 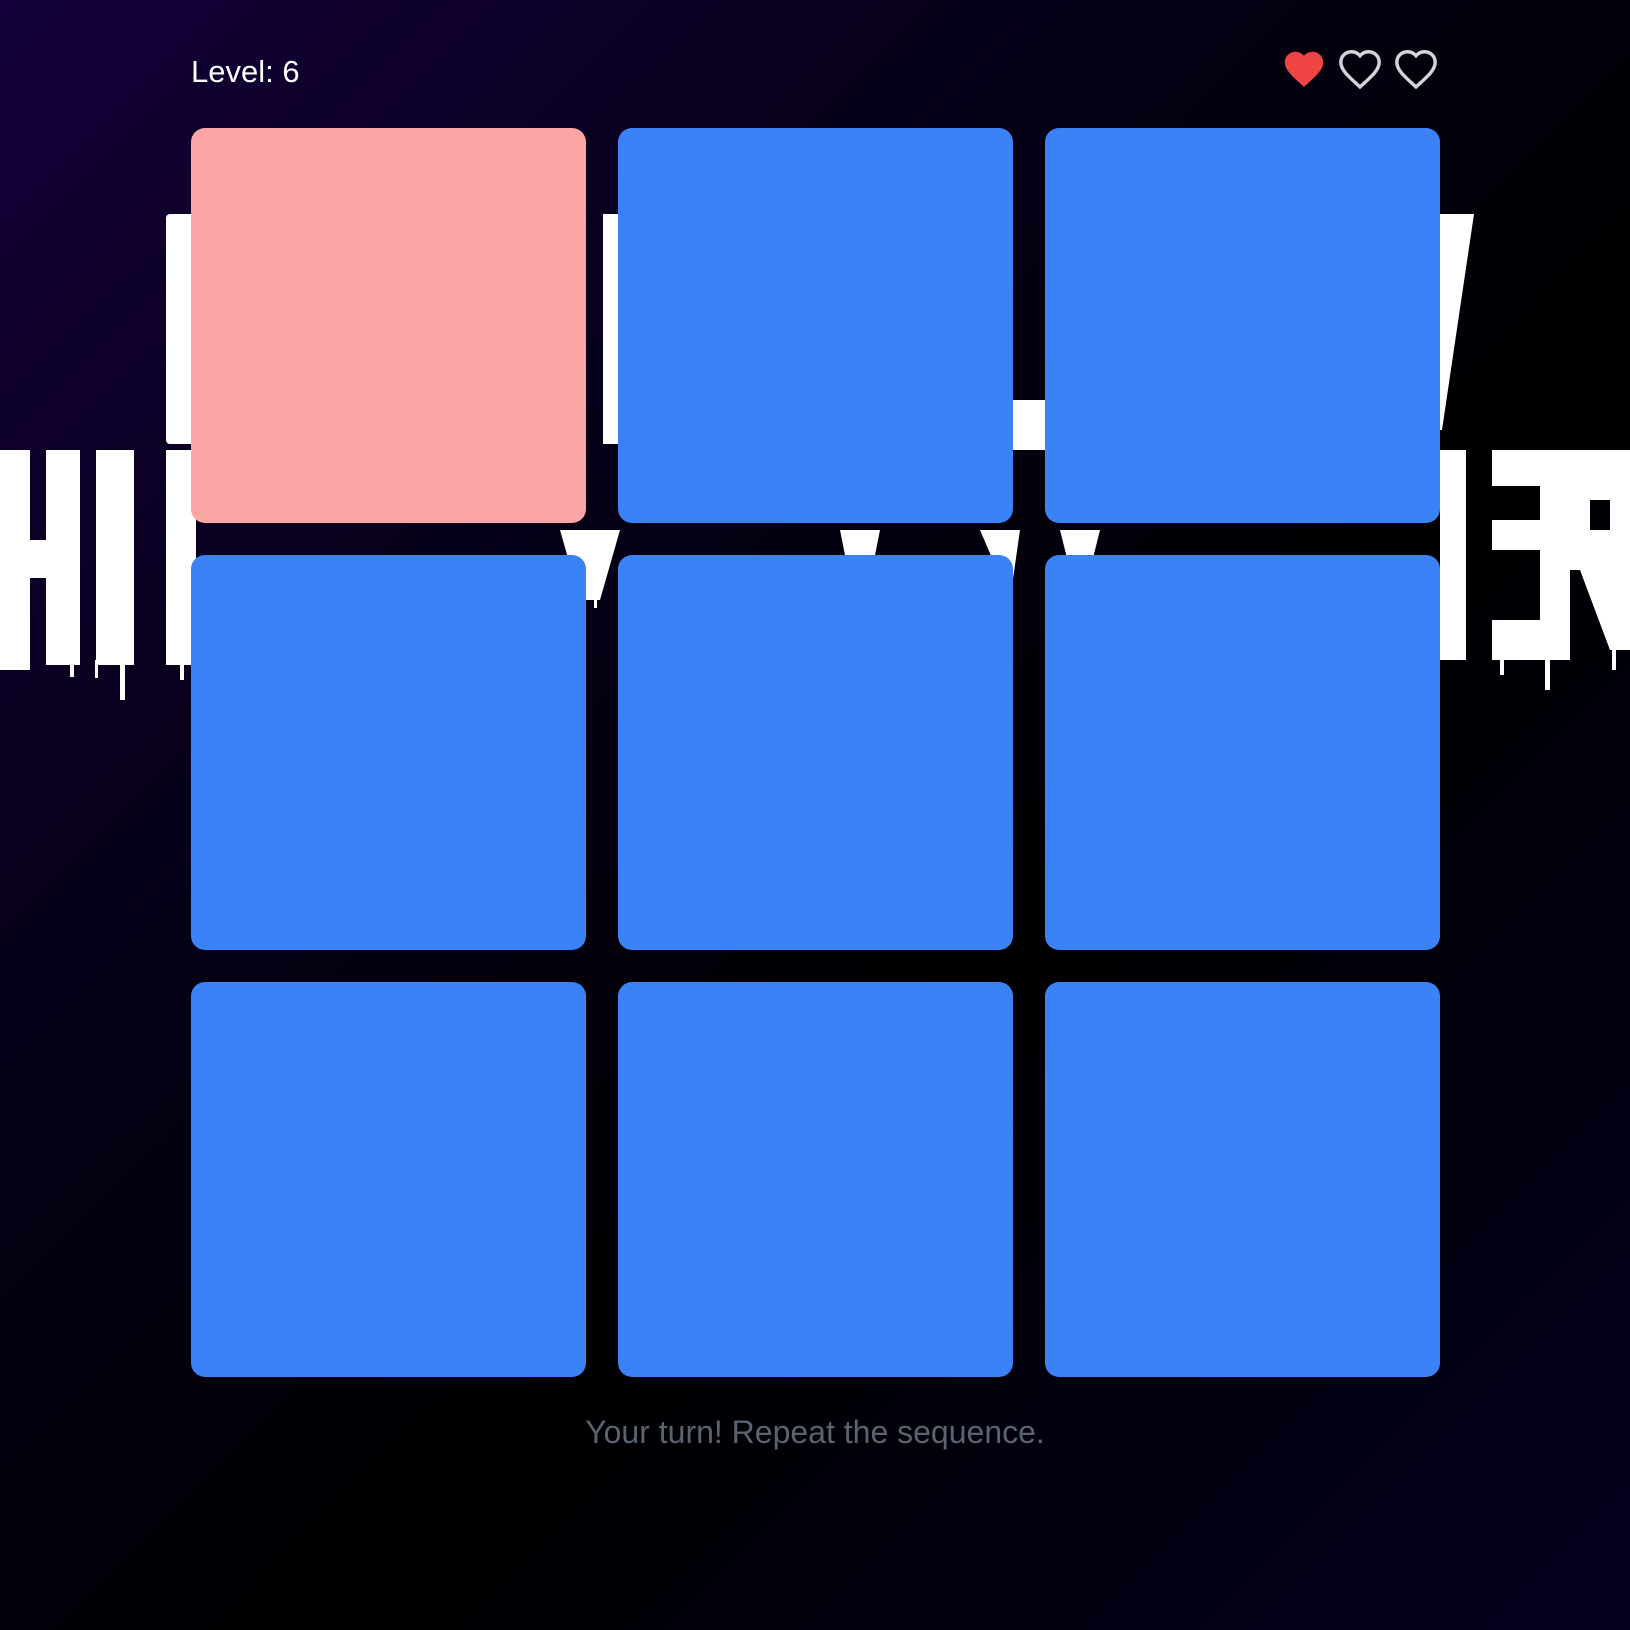 I want to click on level-indicator: Level: 6, so click(x=245, y=71).